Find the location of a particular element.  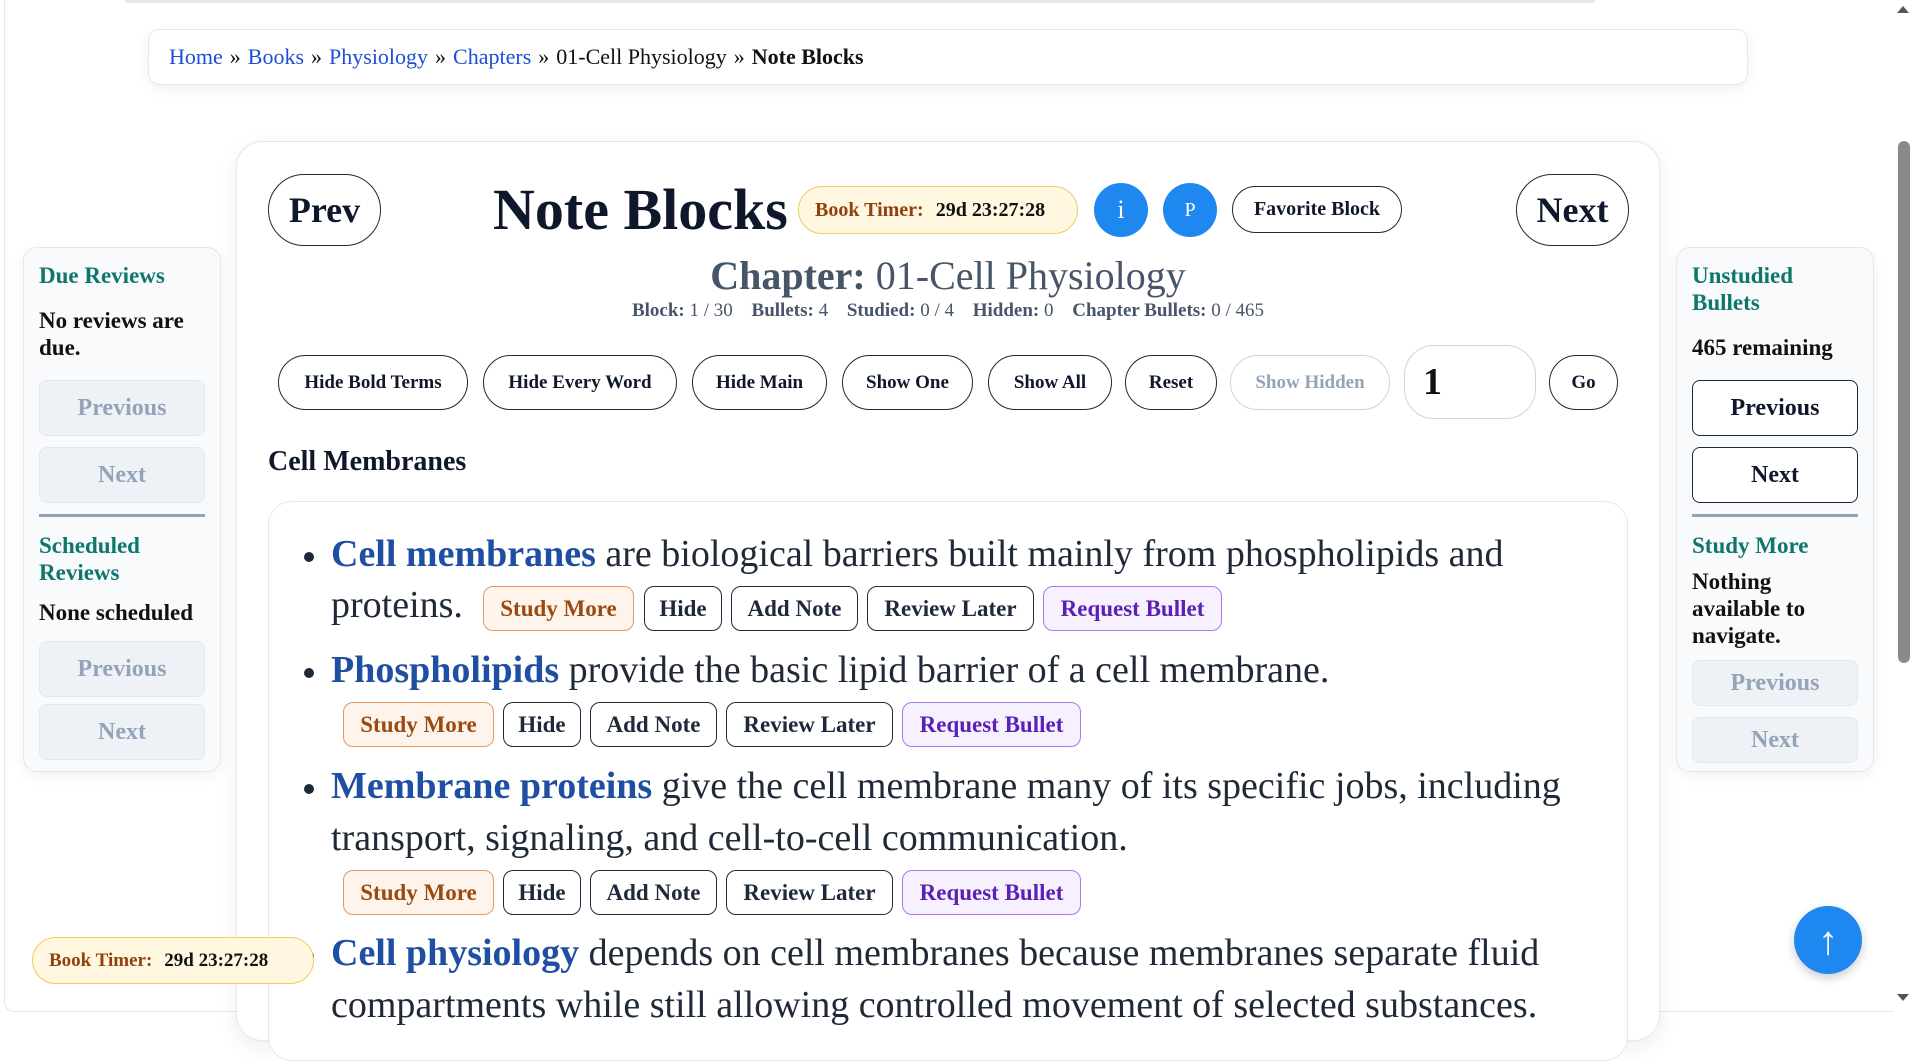

due-next-button: Next is located at coordinates (122, 475).